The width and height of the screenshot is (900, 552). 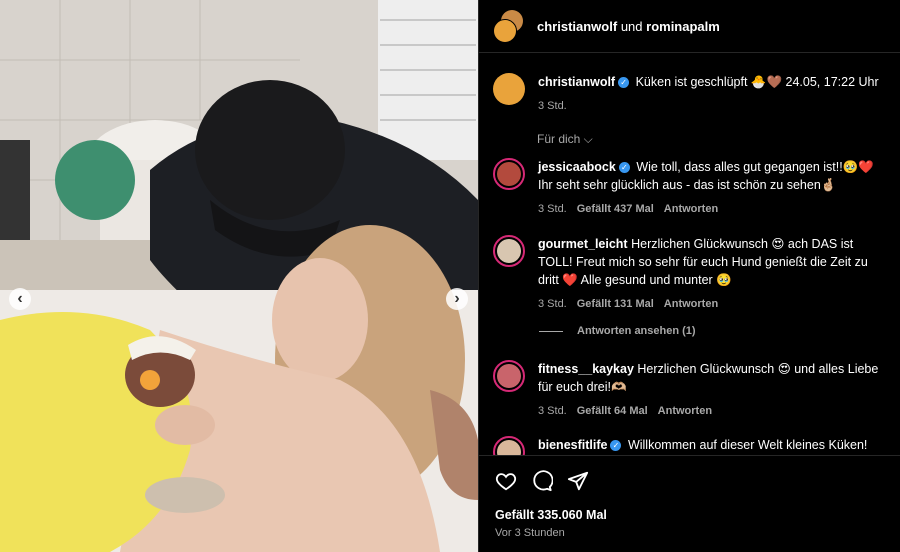 What do you see at coordinates (636, 331) in the screenshot?
I see `view-replies-label: Antworten ansehen (1)` at bounding box center [636, 331].